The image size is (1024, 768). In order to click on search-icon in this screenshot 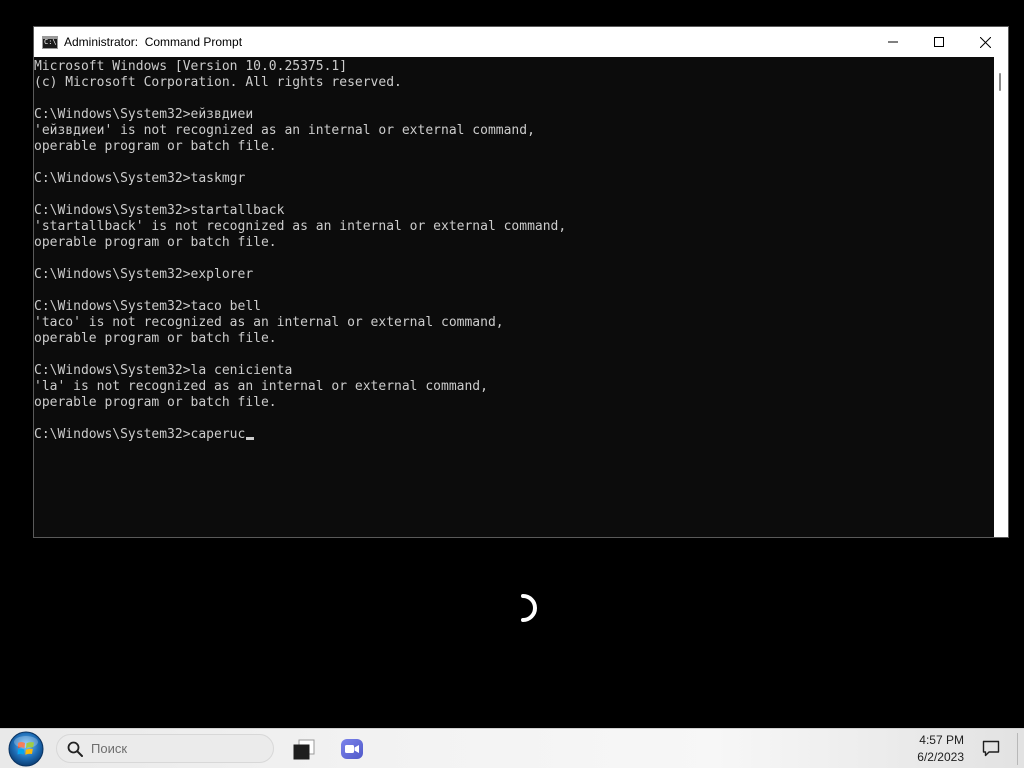, I will do `click(75, 749)`.